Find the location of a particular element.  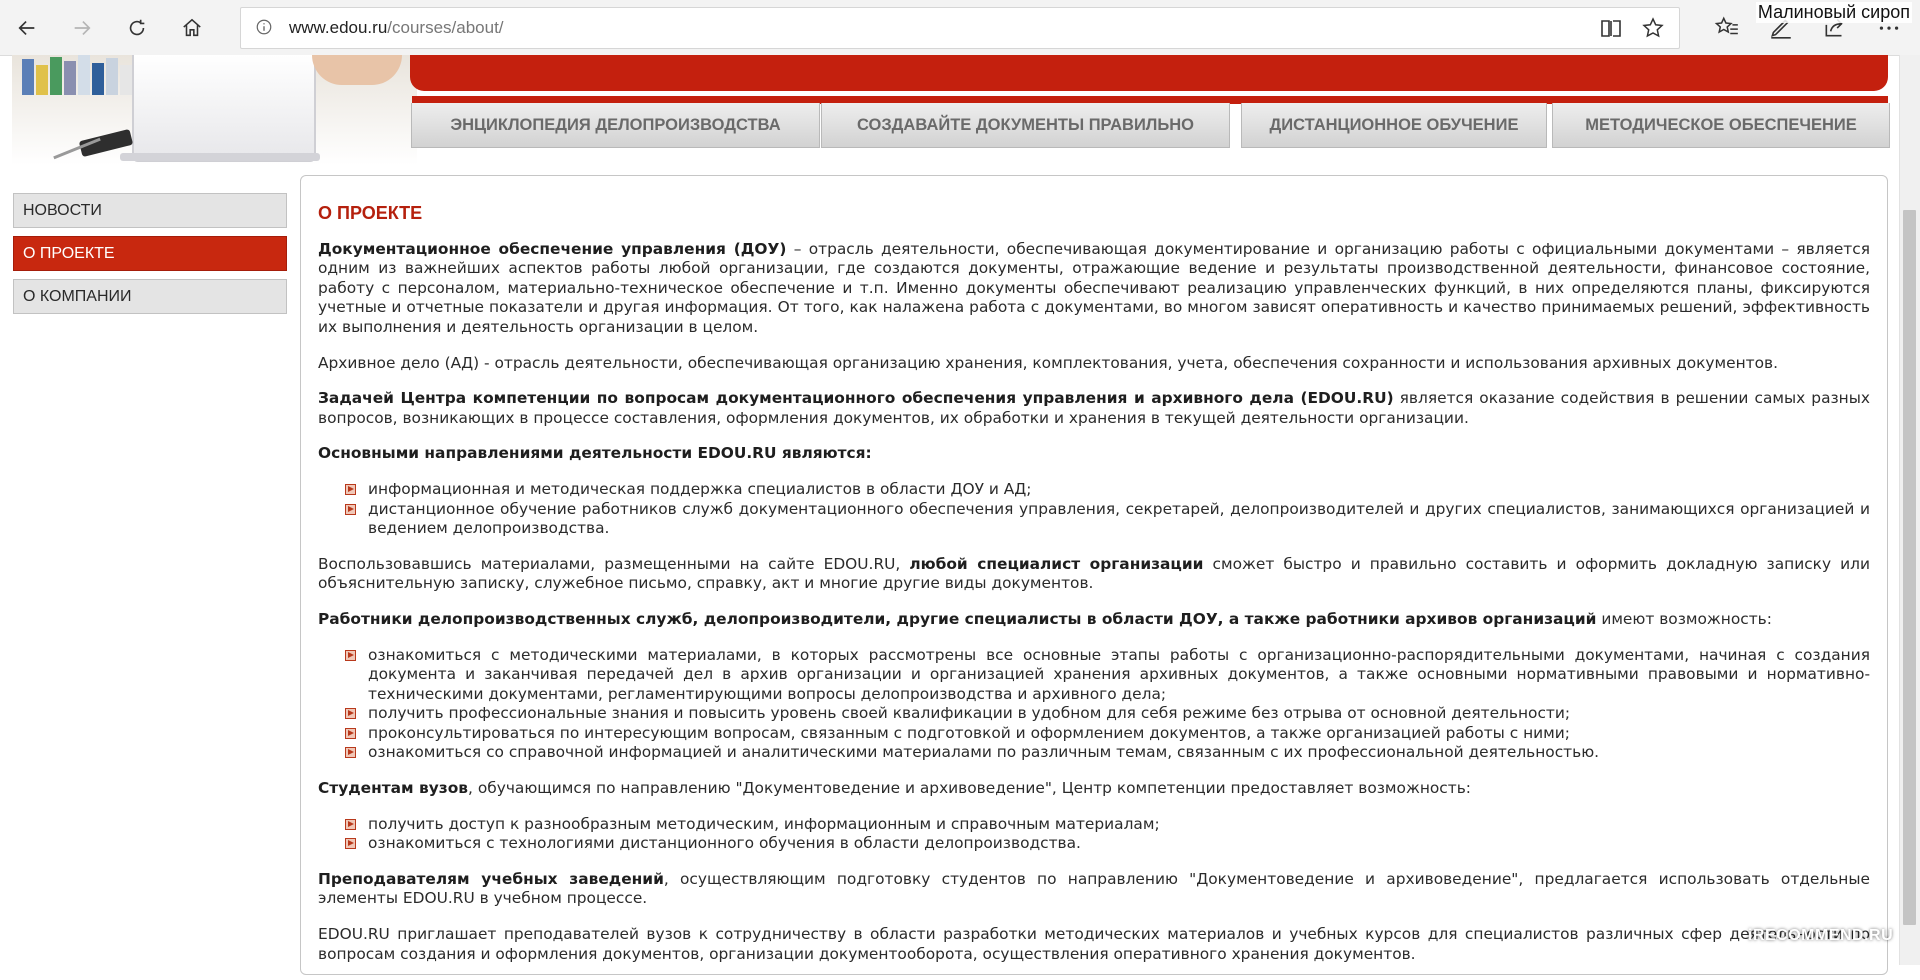

forward-arrow-icon is located at coordinates (82, 28).